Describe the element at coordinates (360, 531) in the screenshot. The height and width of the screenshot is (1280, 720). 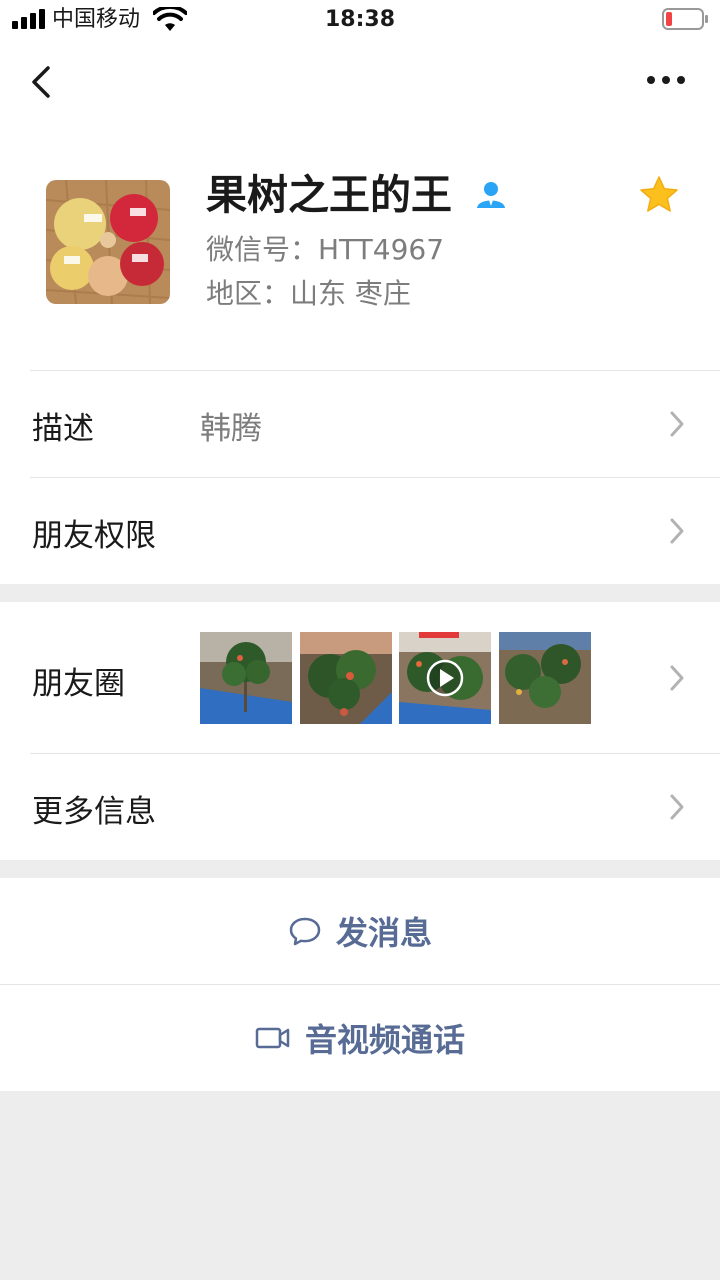
I see `friend-permissions-row: 朋友权限` at that location.